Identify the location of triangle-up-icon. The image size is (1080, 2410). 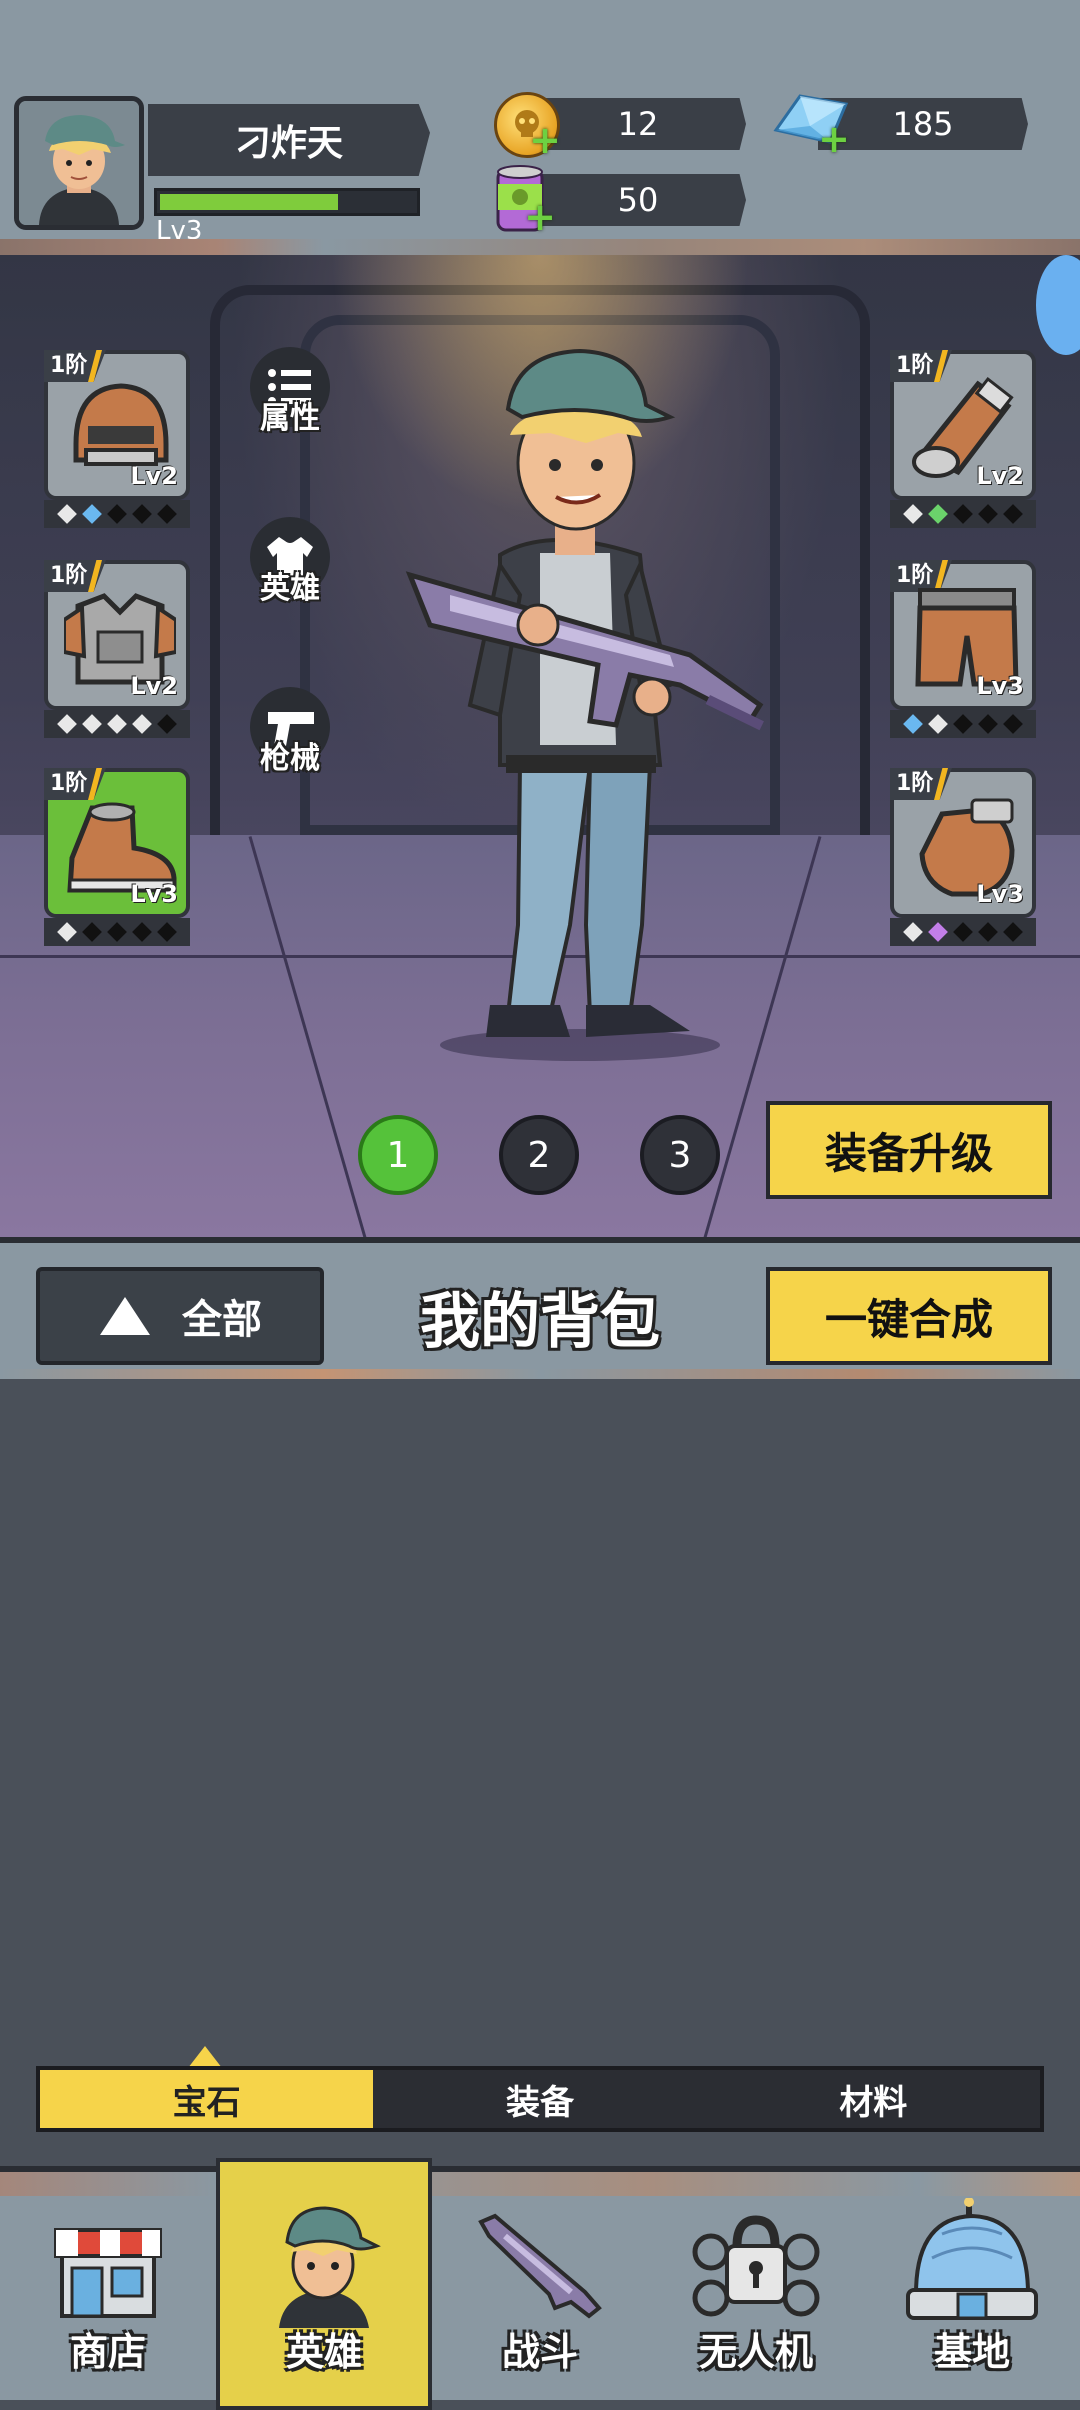
(125, 1316).